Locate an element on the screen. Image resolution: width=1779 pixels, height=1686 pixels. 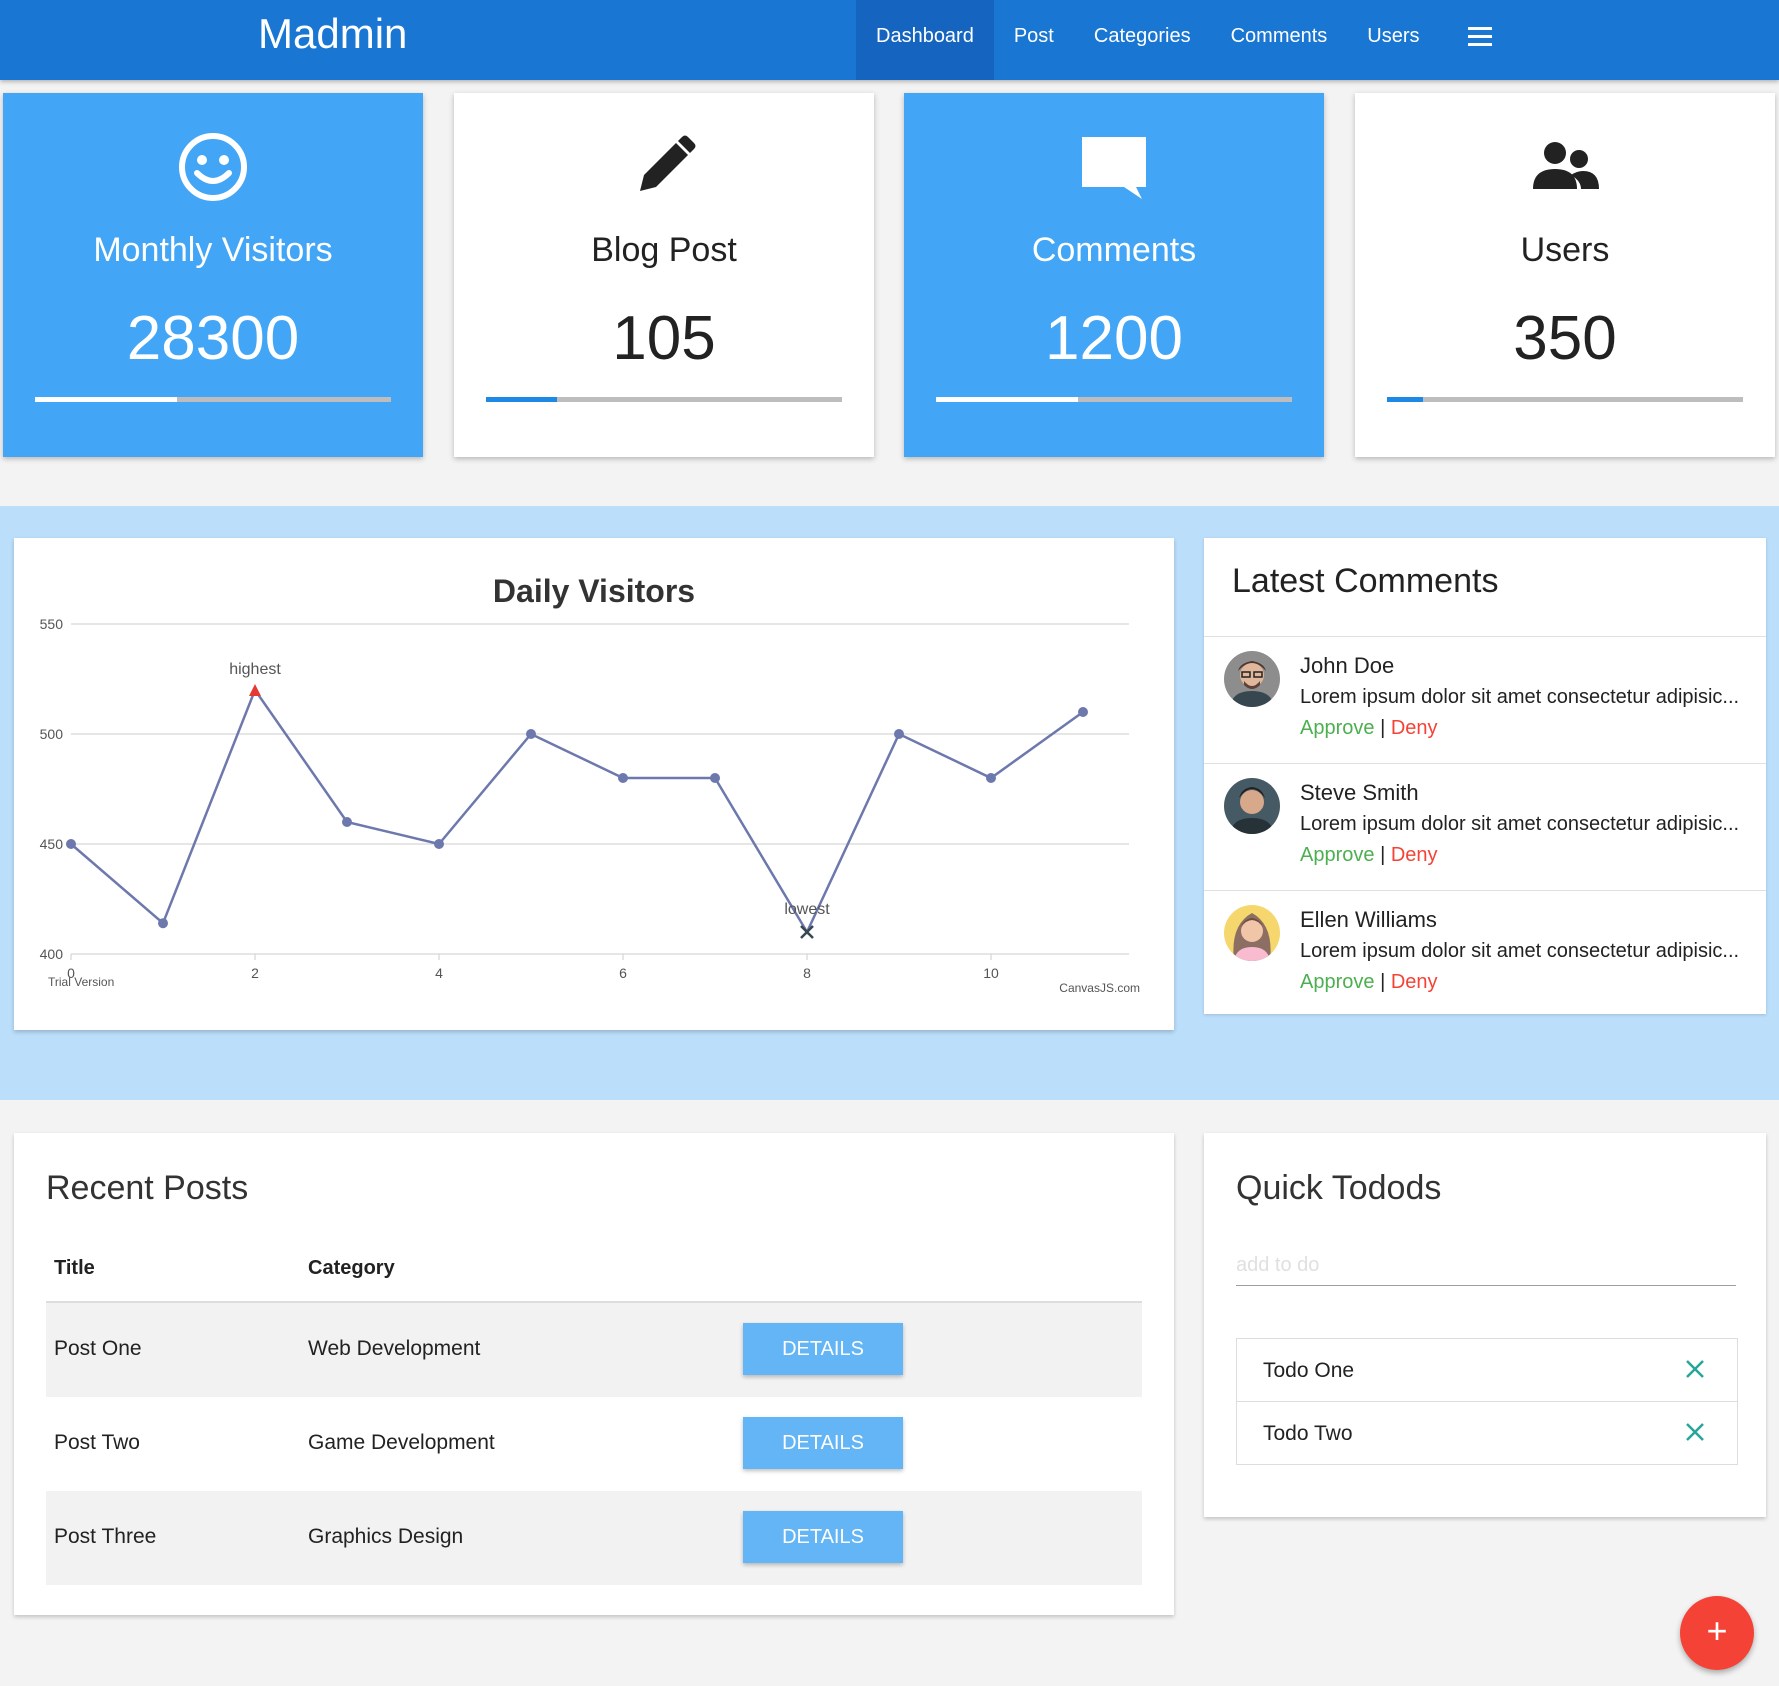
annotation-label: highest is located at coordinates (255, 669).